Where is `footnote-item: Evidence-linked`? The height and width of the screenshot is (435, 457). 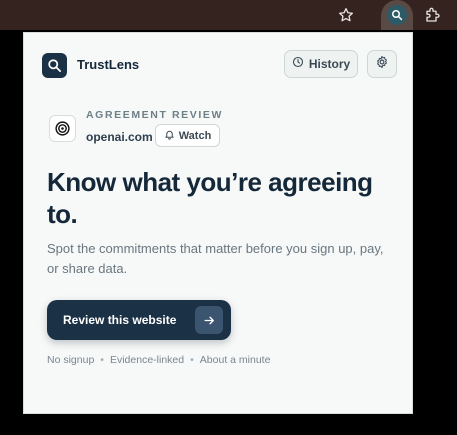 footnote-item: Evidence-linked is located at coordinates (147, 360).